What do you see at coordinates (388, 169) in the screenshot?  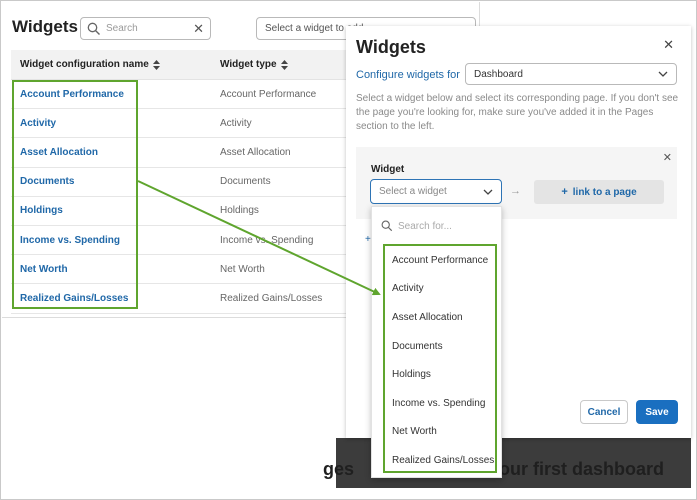 I see `widget-label: Widget` at bounding box center [388, 169].